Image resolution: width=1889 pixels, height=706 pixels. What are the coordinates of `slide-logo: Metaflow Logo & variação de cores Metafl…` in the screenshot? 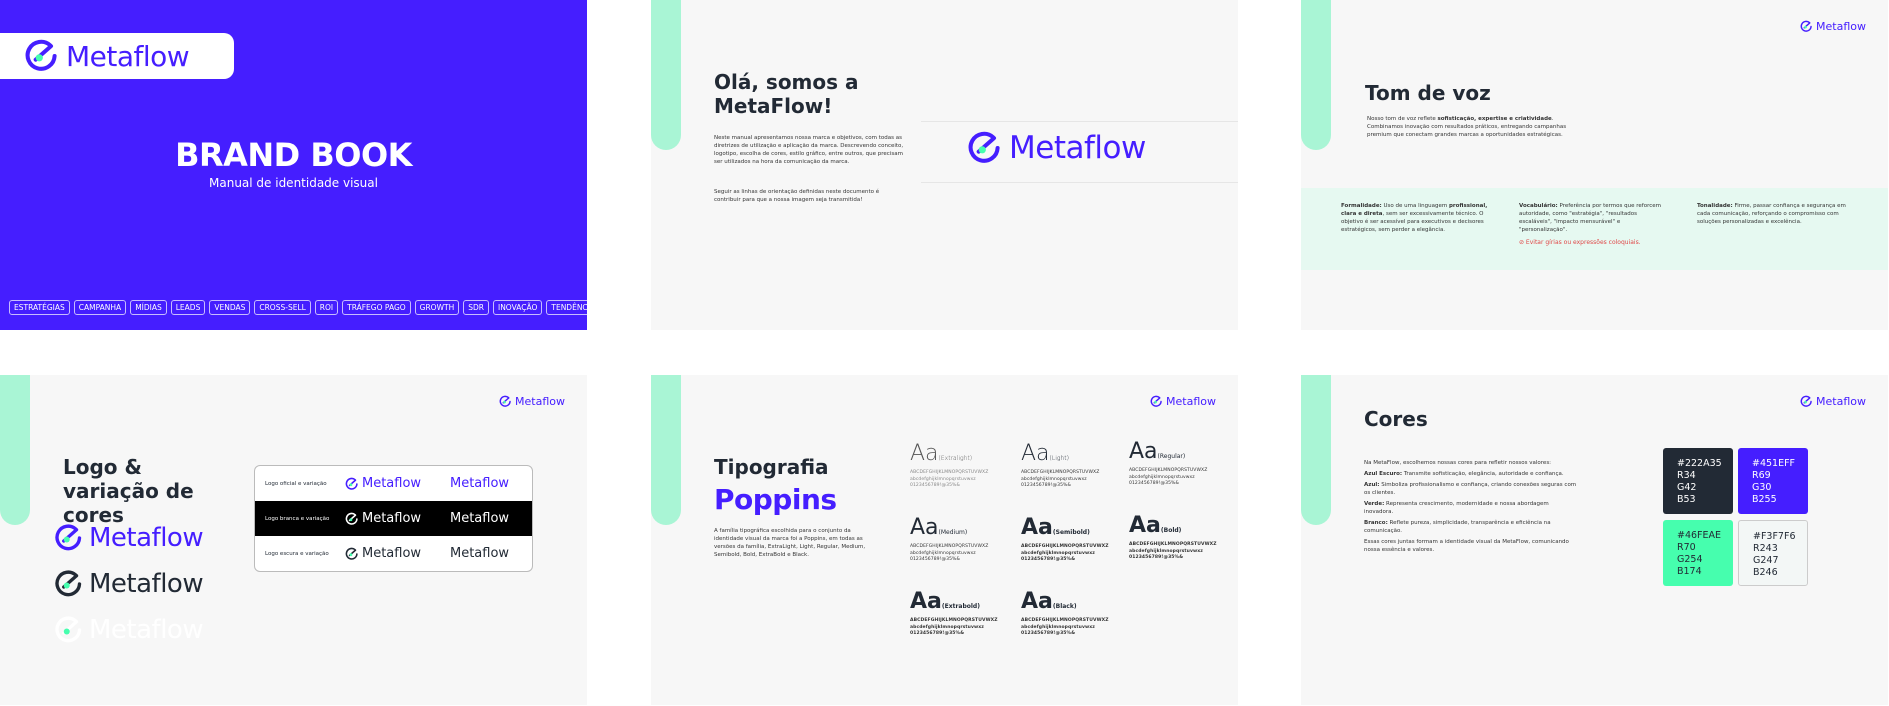 It's located at (293, 540).